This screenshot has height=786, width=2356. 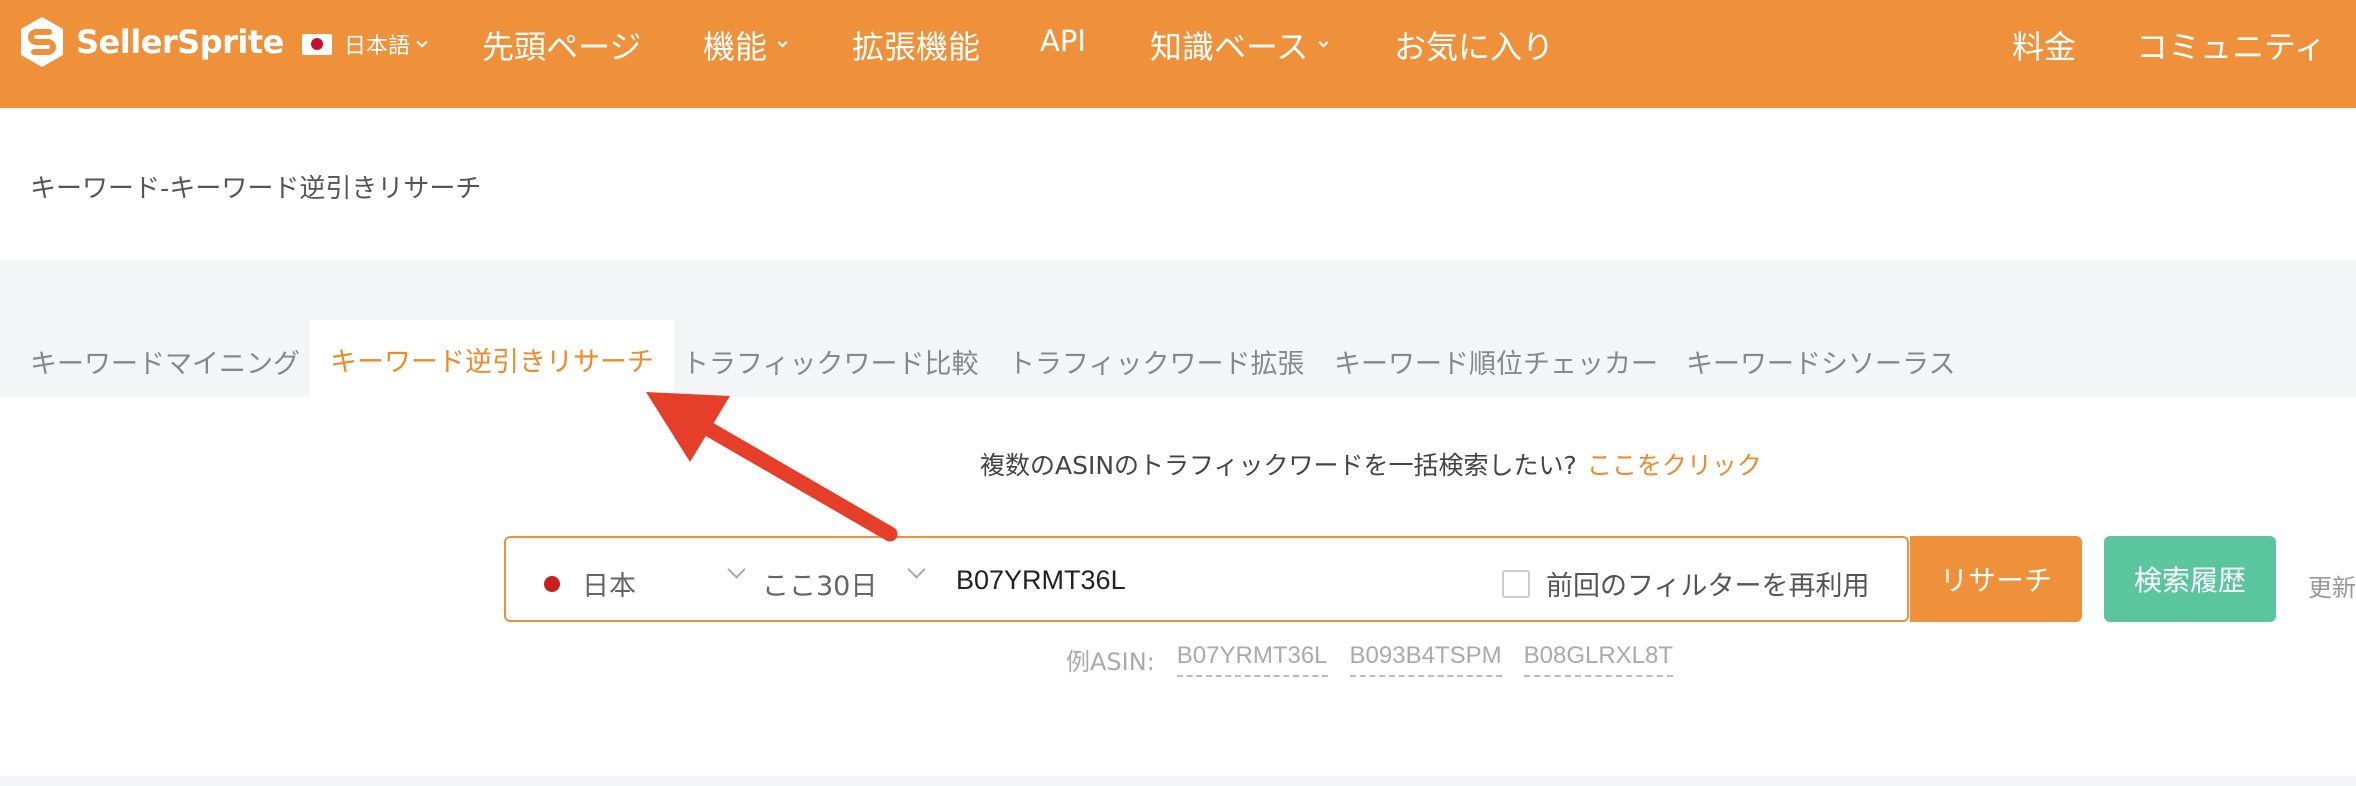 I want to click on tab-traffic-extend: トラフィックワード拡張, so click(x=1156, y=359).